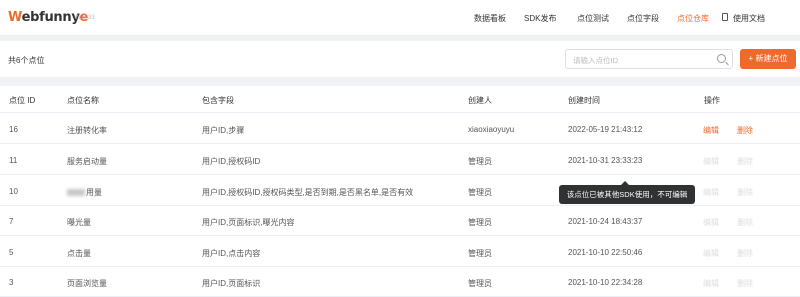  Describe the element at coordinates (11, 252) in the screenshot. I see `cell-id: 5` at that location.